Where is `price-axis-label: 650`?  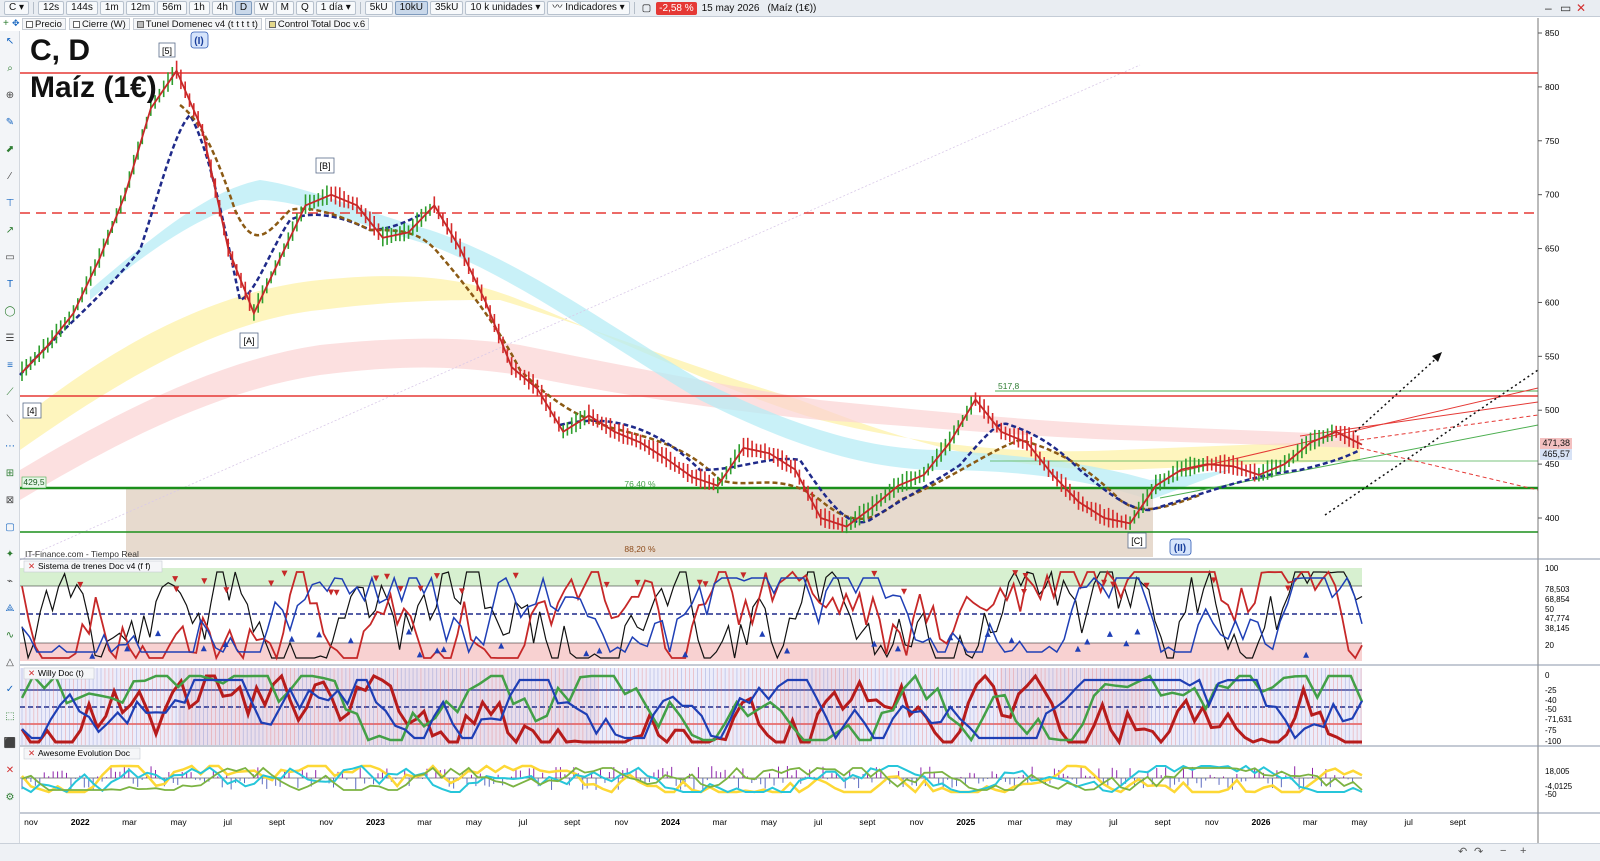 price-axis-label: 650 is located at coordinates (1552, 249).